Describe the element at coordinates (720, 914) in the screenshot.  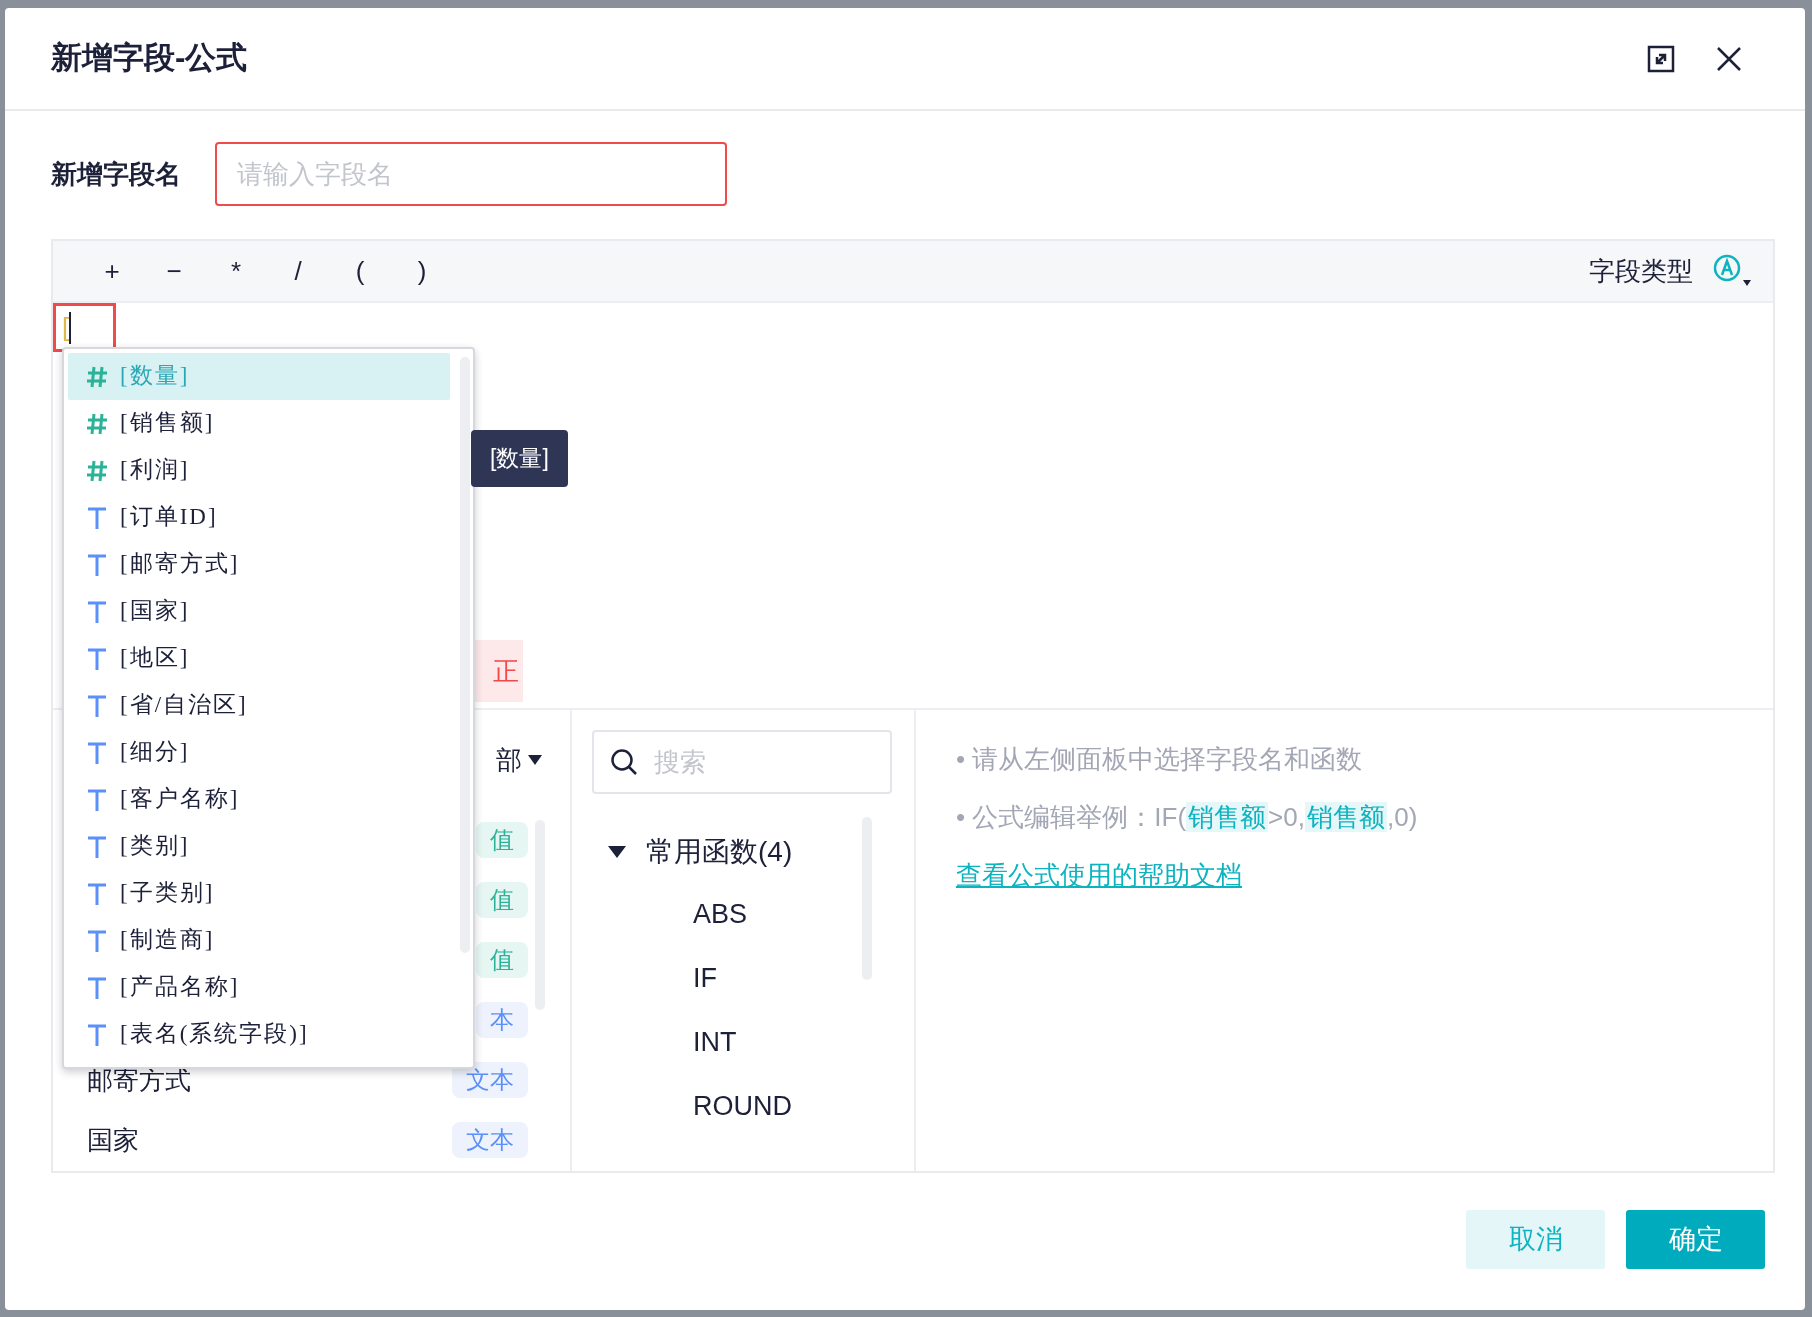
I see `function-item: ABS` at that location.